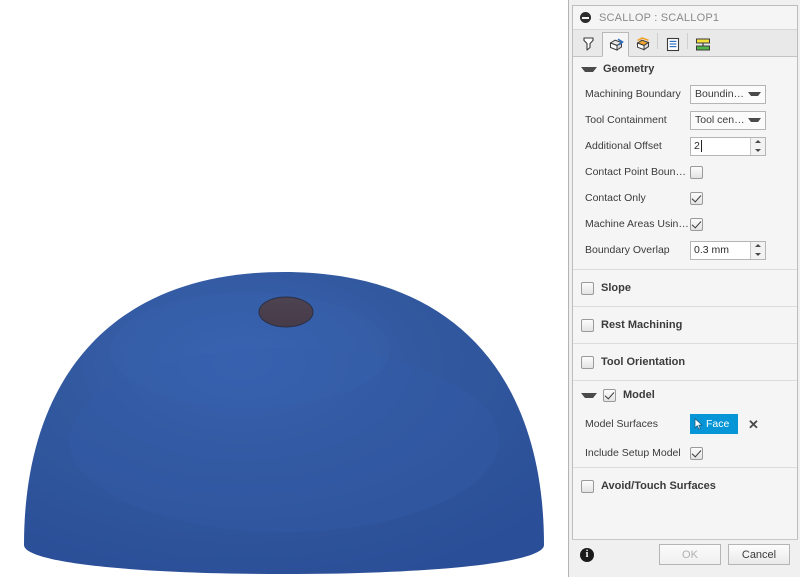  Describe the element at coordinates (616, 288) in the screenshot. I see `section-slope-label: Slope` at that location.